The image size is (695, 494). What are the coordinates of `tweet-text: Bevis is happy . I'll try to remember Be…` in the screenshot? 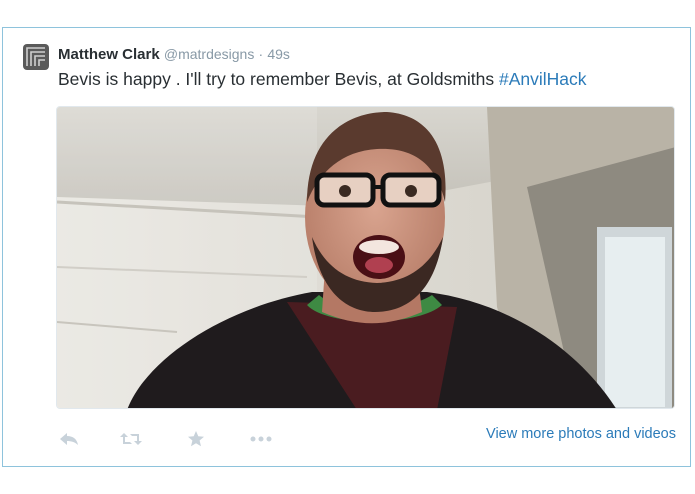 It's located at (322, 79).